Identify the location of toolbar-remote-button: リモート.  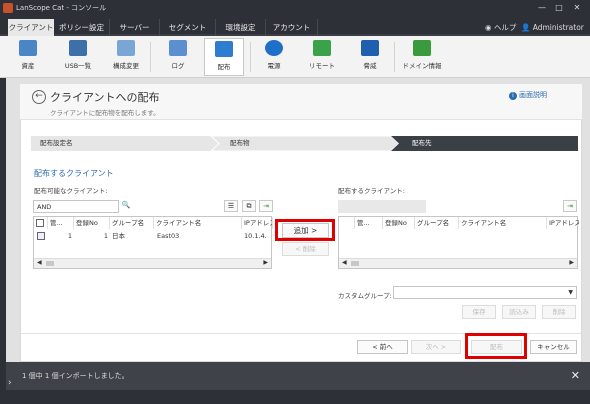
(322, 57).